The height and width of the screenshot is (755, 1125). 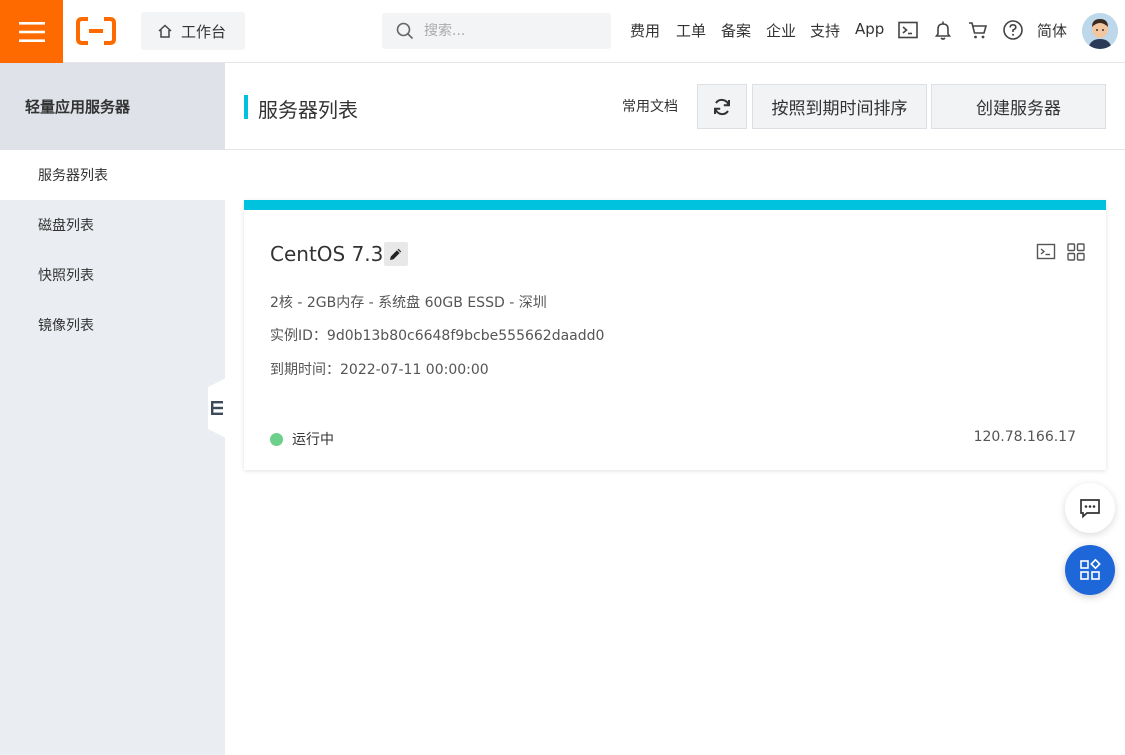 I want to click on refresh-icon, so click(x=722, y=106).